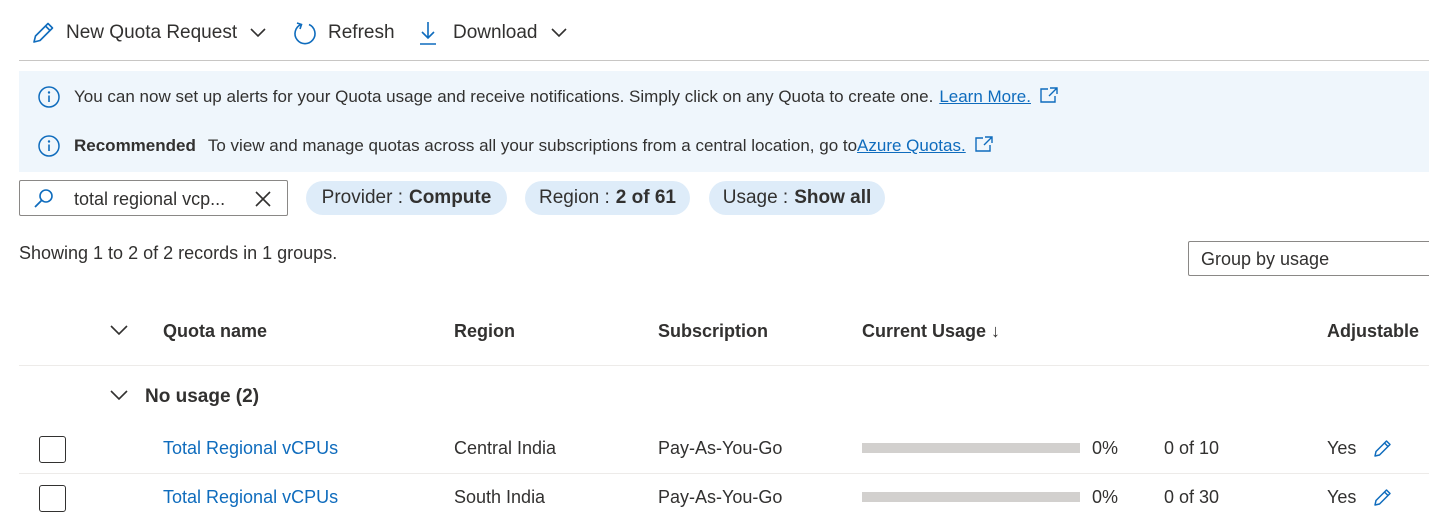 The height and width of the screenshot is (514, 1429). What do you see at coordinates (428, 33) in the screenshot?
I see `download-icon` at bounding box center [428, 33].